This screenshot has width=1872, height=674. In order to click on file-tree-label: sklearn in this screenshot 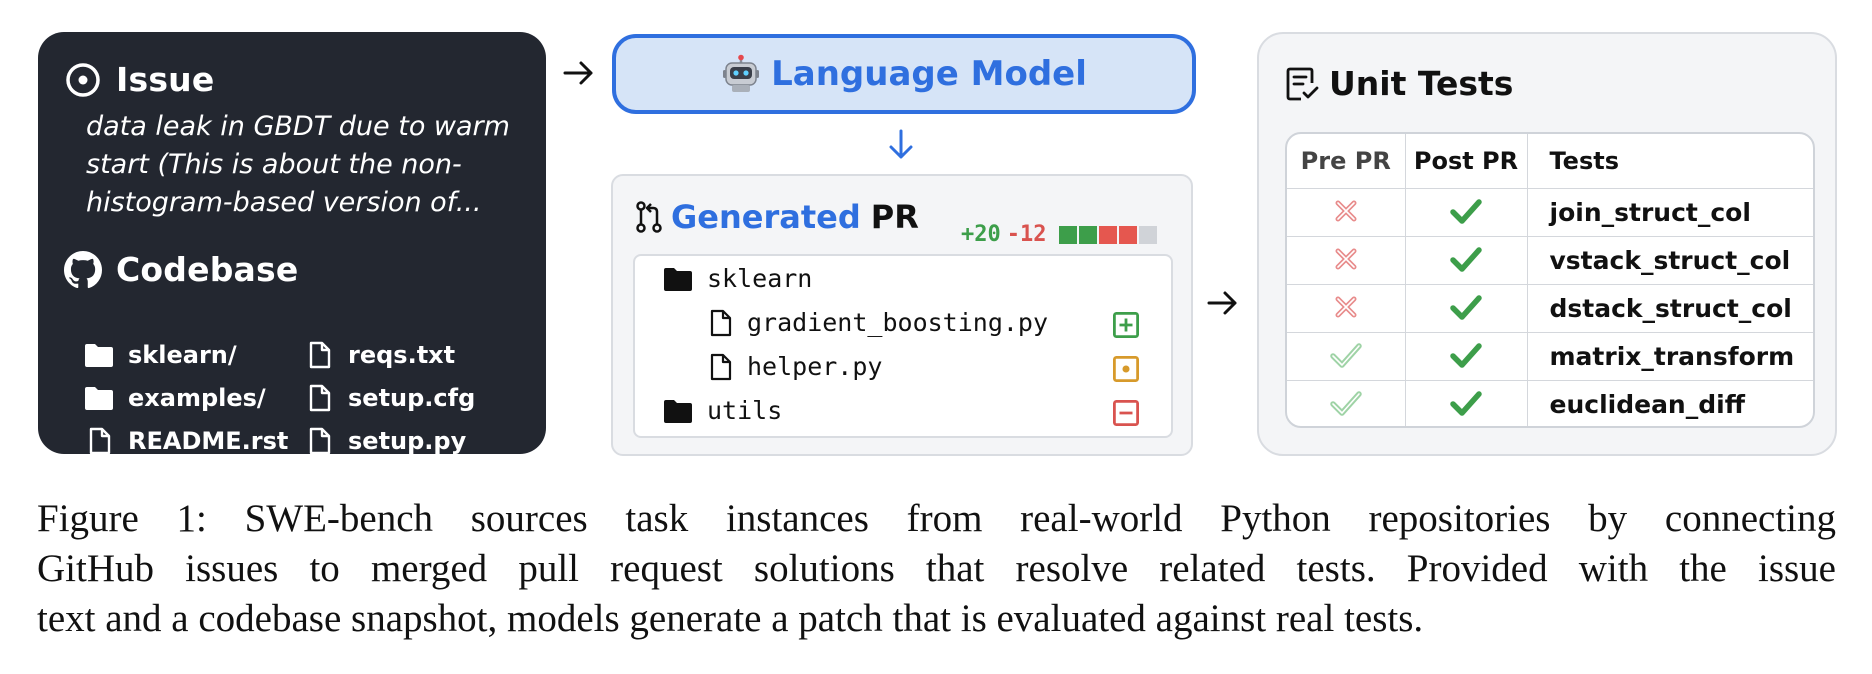, I will do `click(760, 278)`.